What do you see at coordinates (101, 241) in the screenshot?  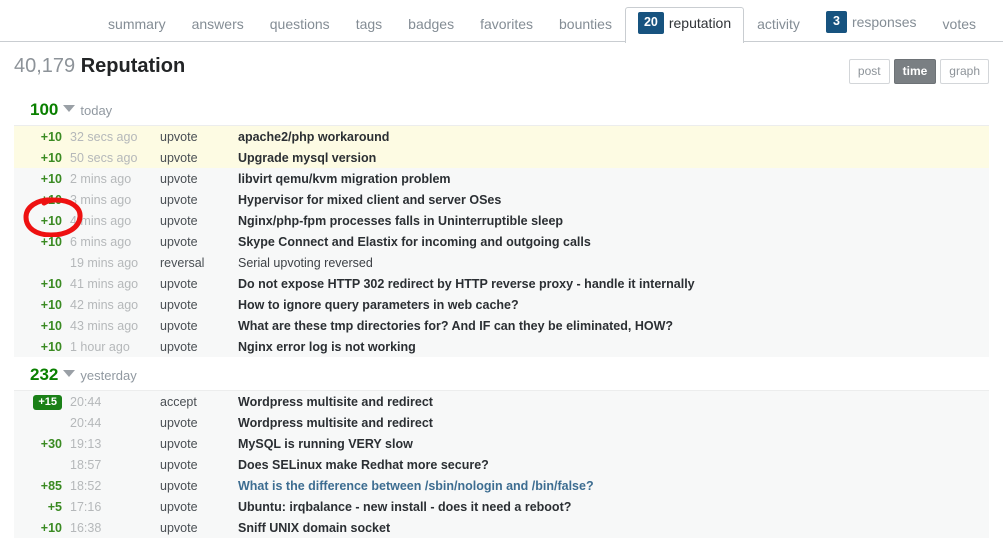 I see `reputation-timestamp: 6 mins ago` at bounding box center [101, 241].